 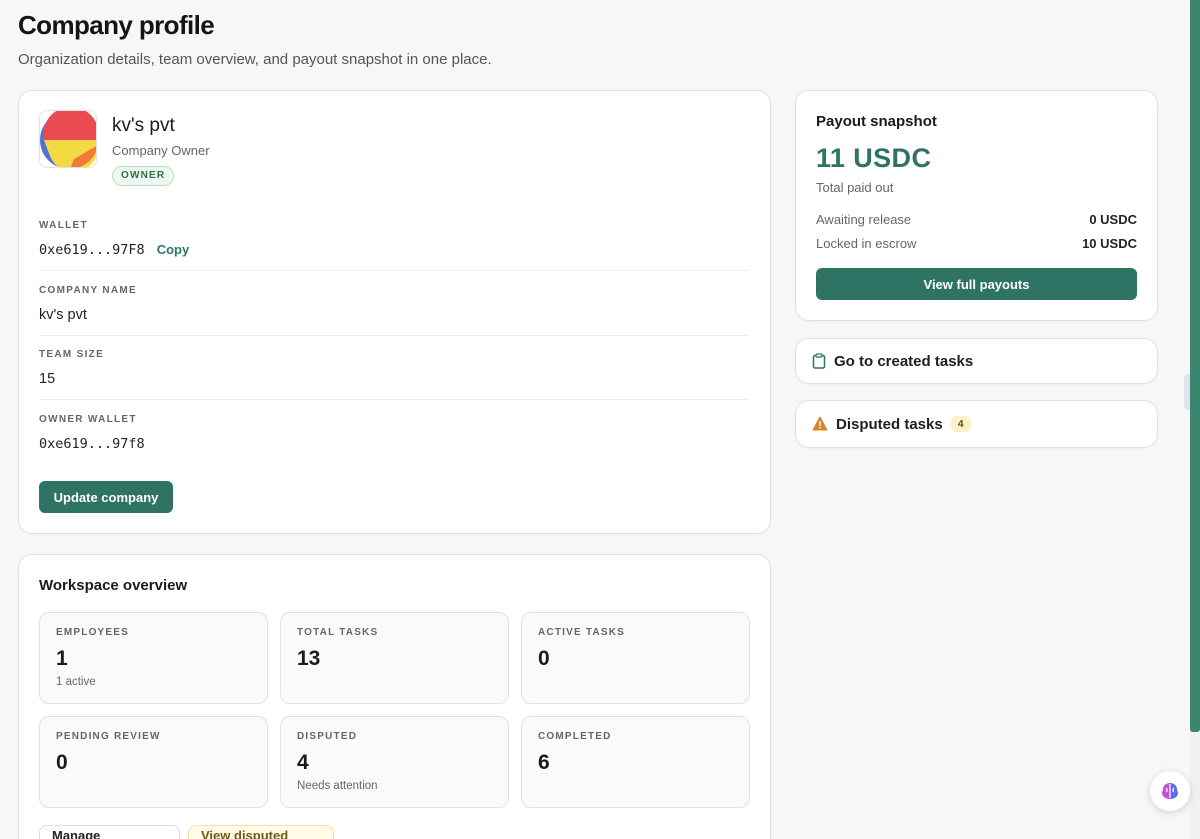 I want to click on company-name-field: COMPANY NAME kv's pvt, so click(x=394, y=304).